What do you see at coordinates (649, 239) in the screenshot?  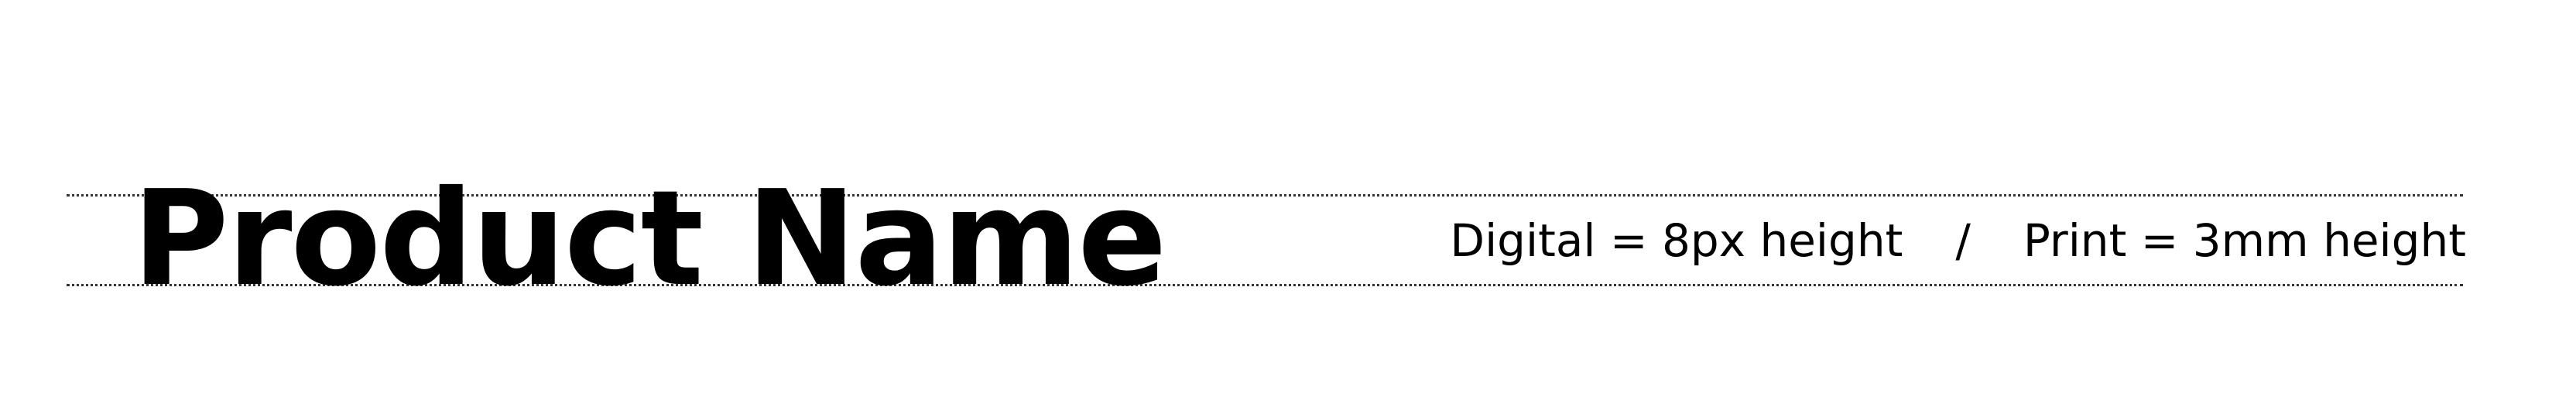 I see `product-name-sample: Product Name` at bounding box center [649, 239].